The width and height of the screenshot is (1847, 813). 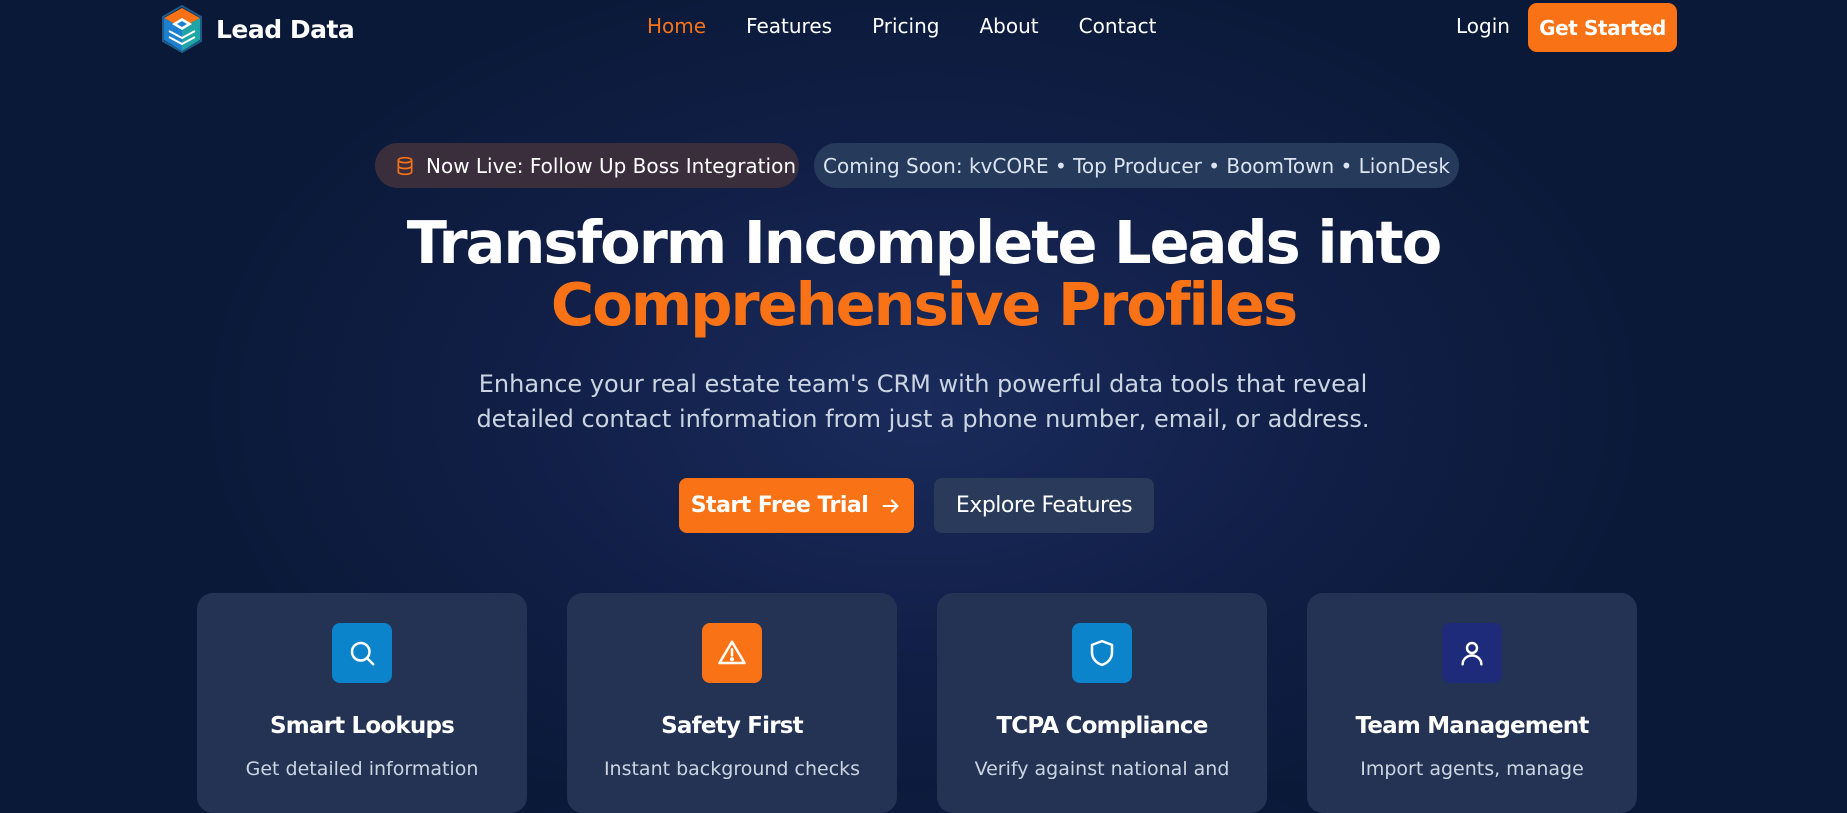 I want to click on hero-headline-line1: Transform Incomplete Leads into, so click(x=924, y=242).